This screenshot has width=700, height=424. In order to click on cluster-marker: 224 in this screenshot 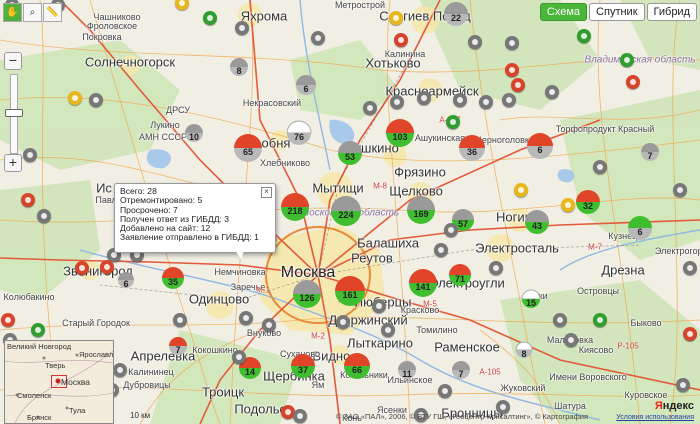, I will do `click(346, 211)`.